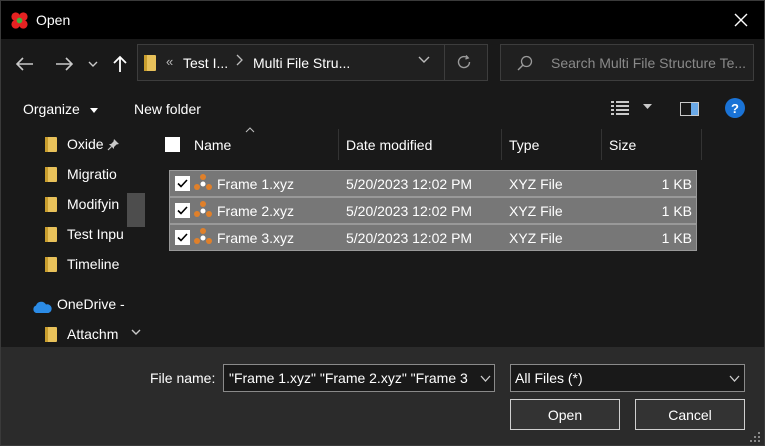 Image resolution: width=765 pixels, height=446 pixels. I want to click on nav-scrollbar-thumb, so click(136, 210).